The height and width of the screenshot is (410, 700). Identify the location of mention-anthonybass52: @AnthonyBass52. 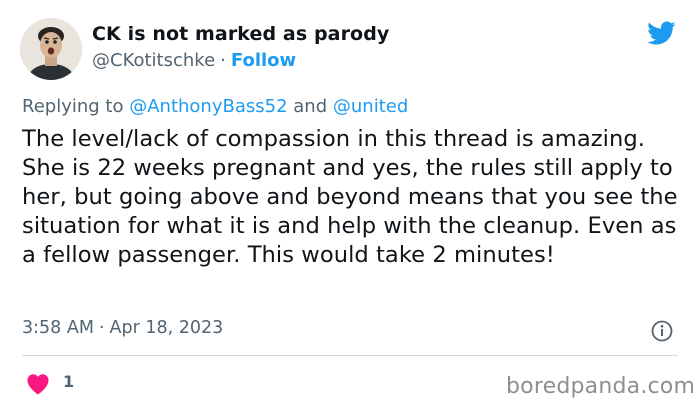
(208, 106).